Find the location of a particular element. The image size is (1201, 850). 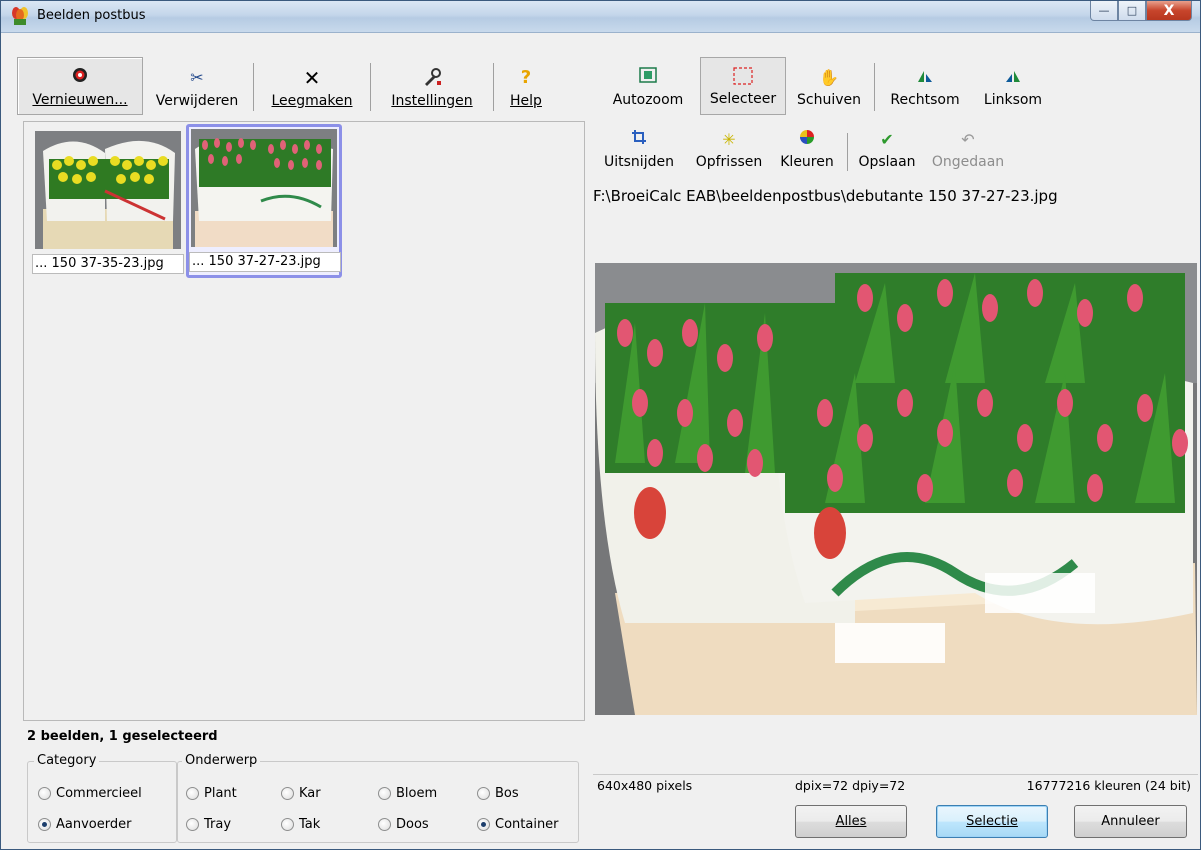

radio-bos: Bos is located at coordinates (498, 793).